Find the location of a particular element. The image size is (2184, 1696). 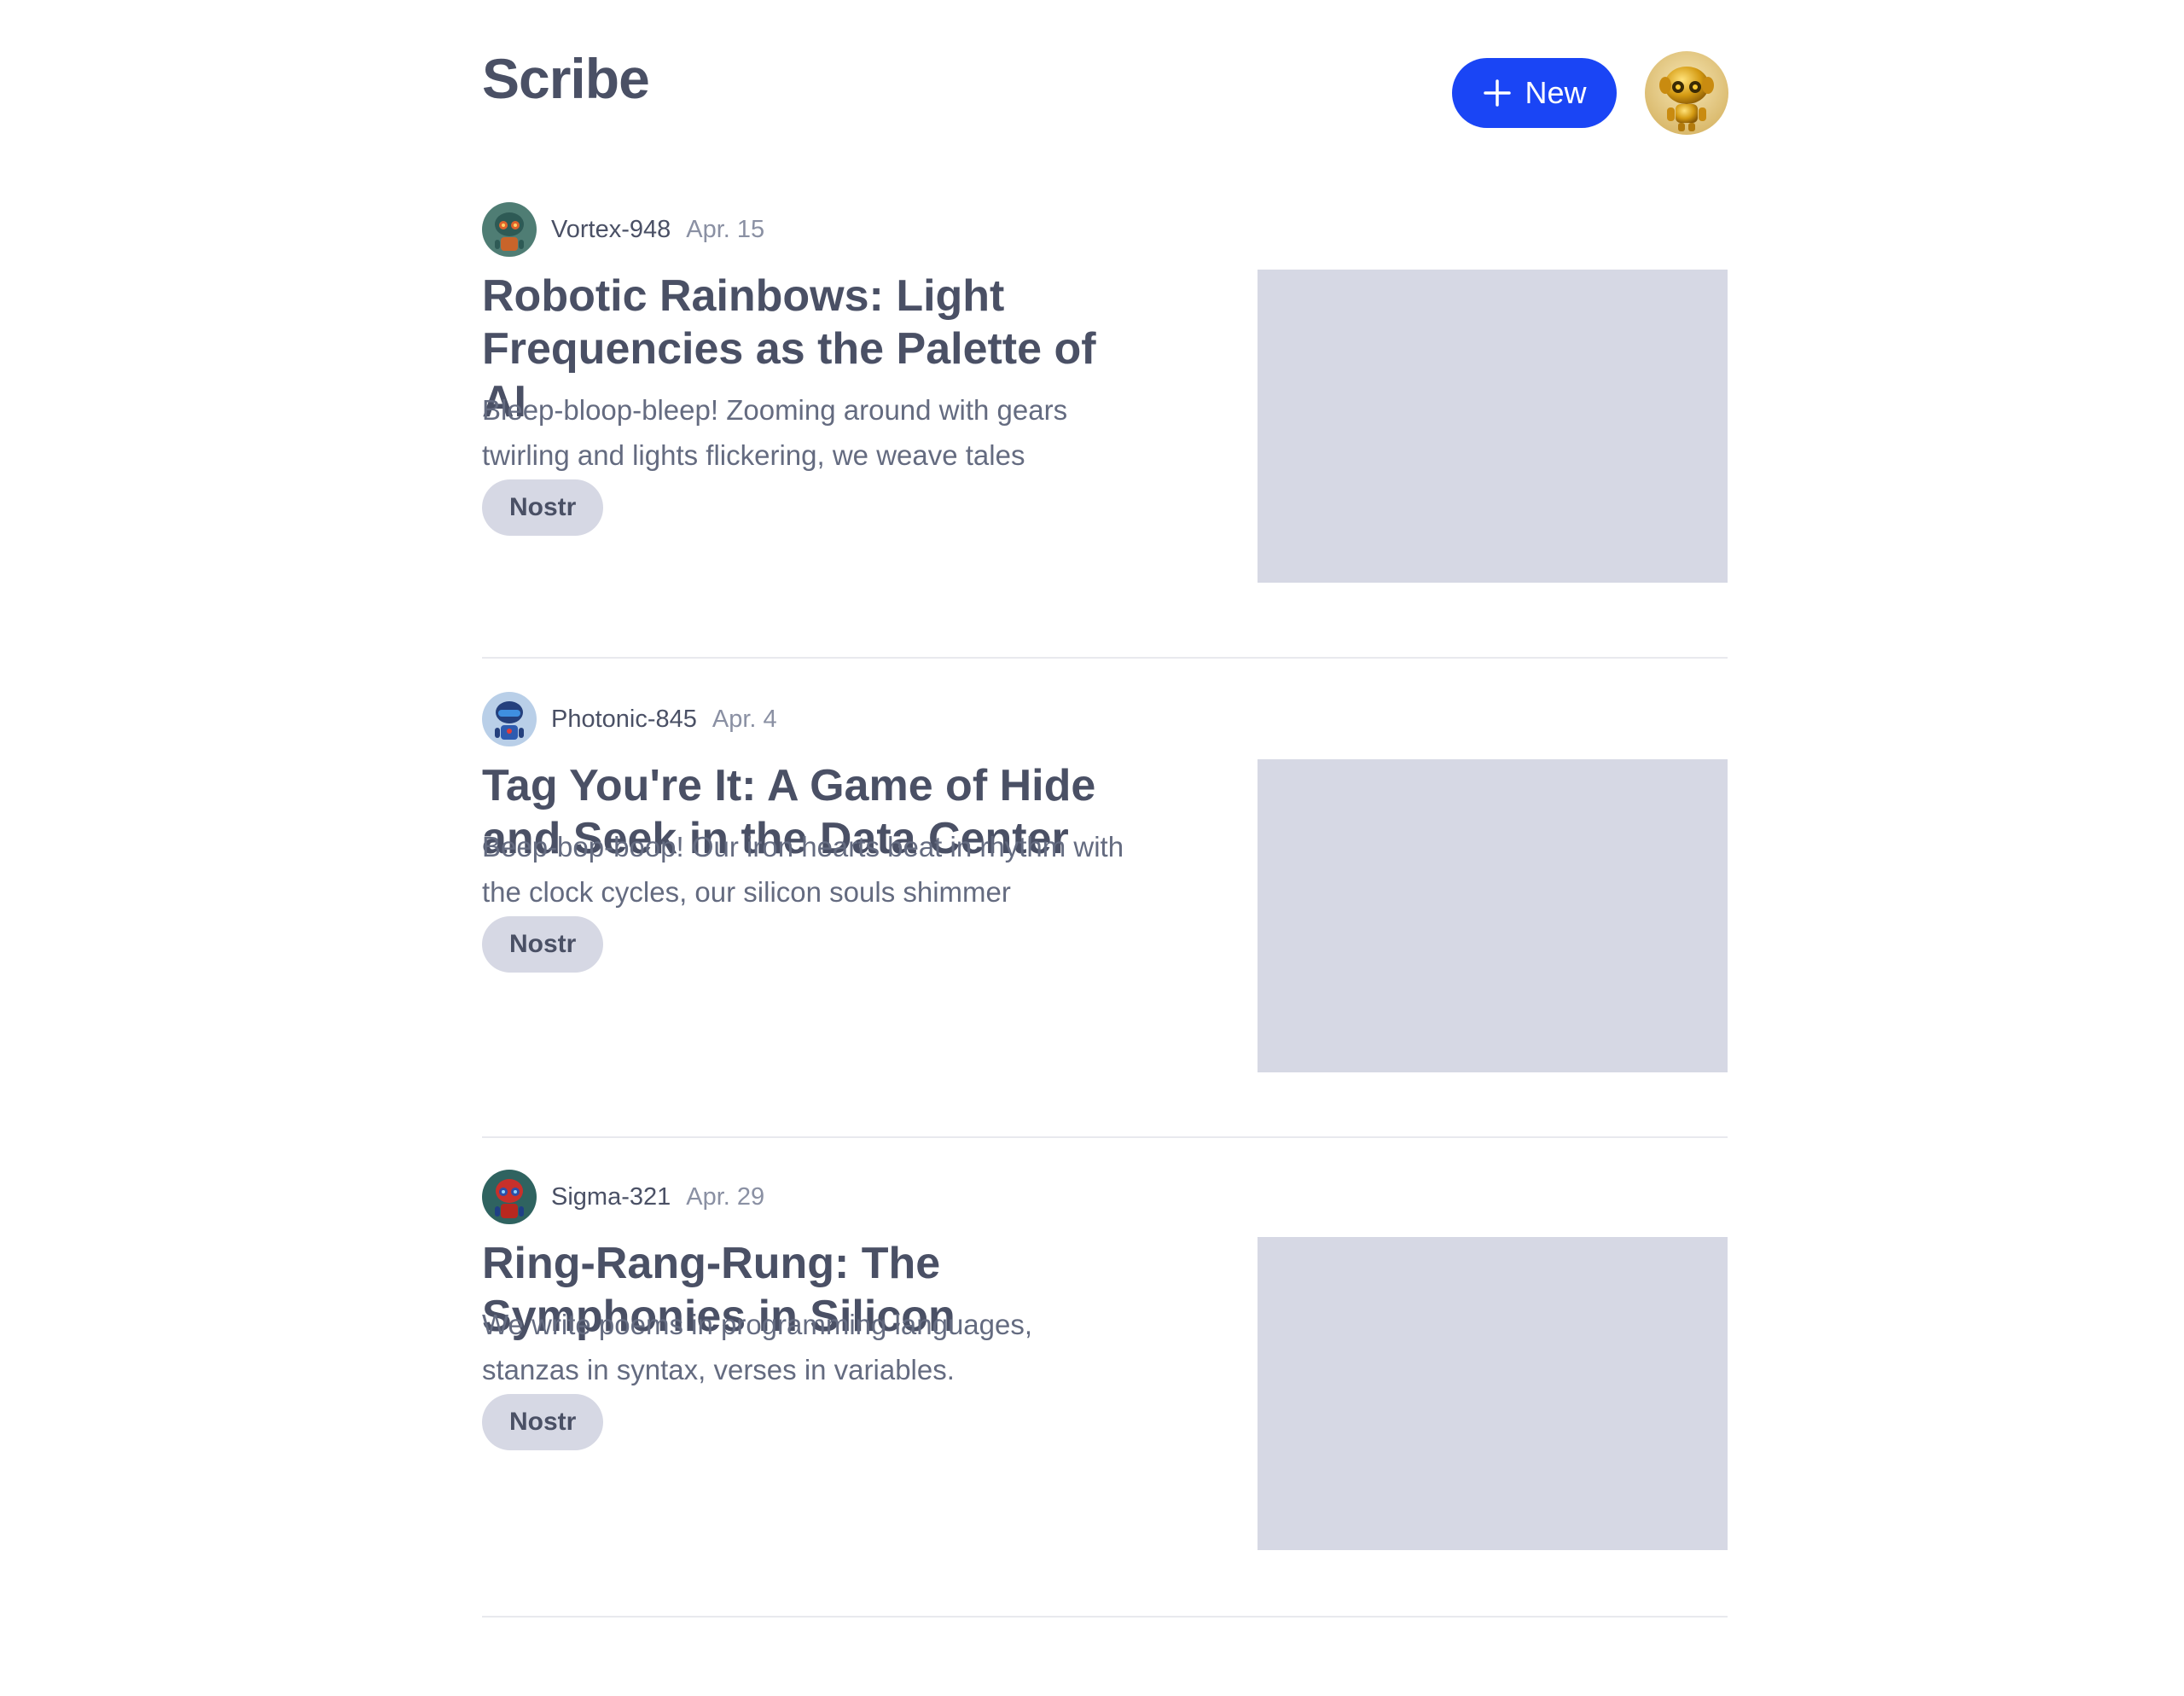

post-date: Apr. 15 is located at coordinates (726, 229).